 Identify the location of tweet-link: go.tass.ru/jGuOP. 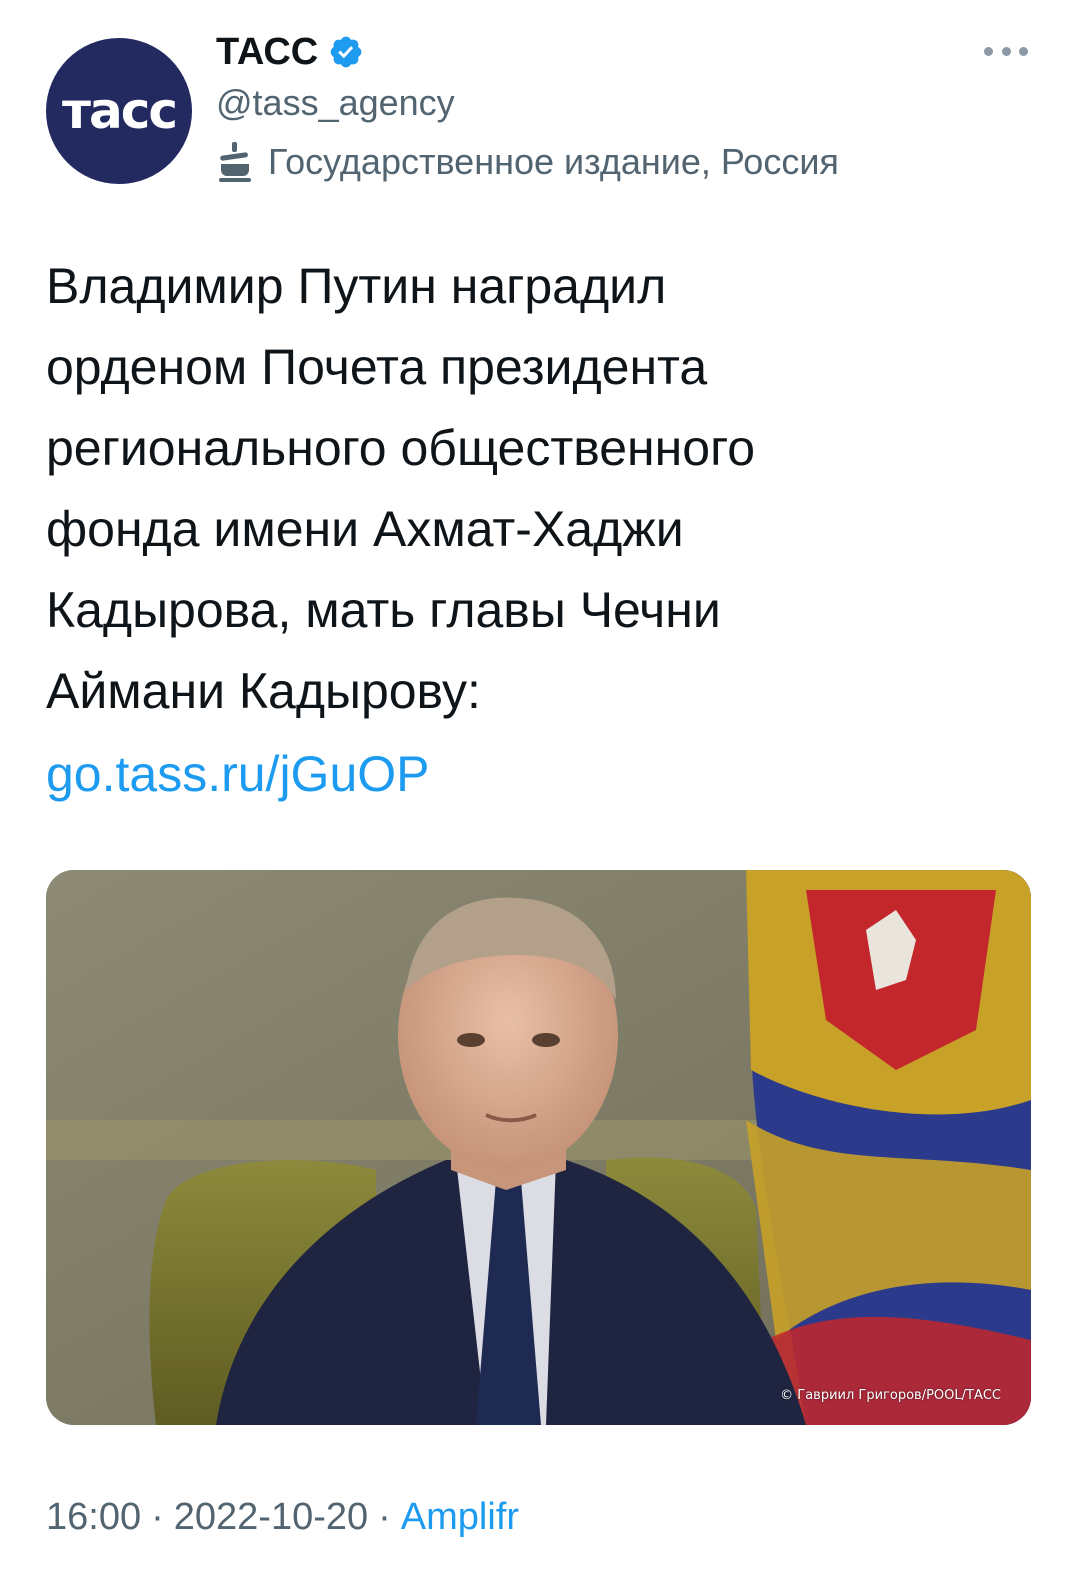
(238, 774).